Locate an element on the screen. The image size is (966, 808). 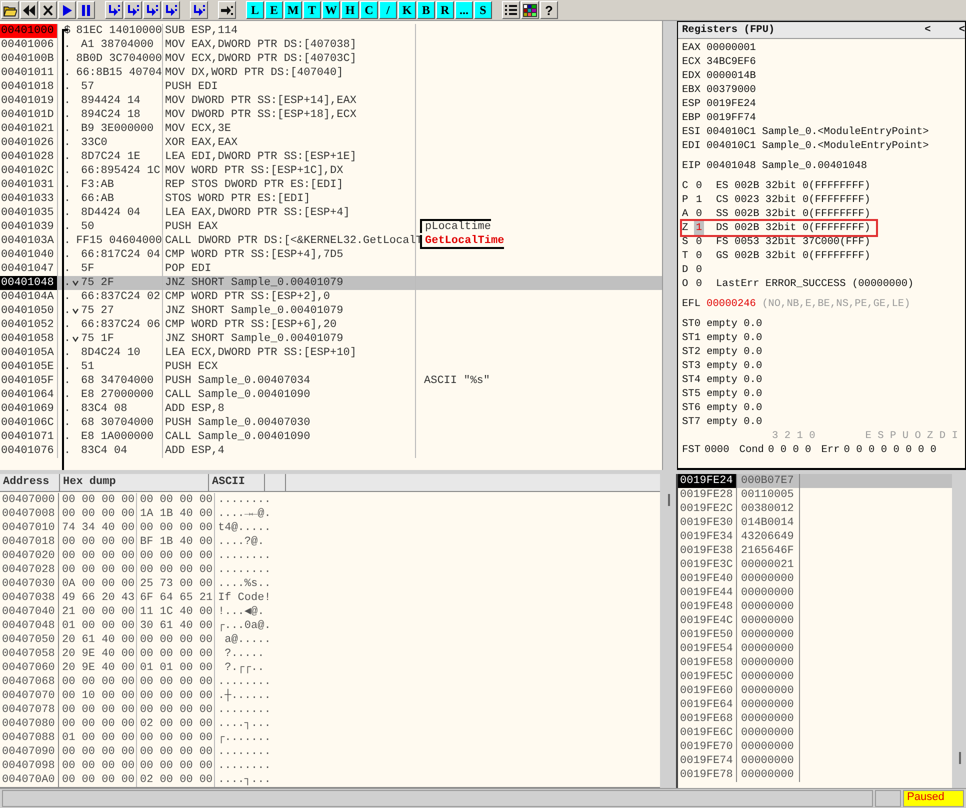
column-header: Address is located at coordinates (30, 482).